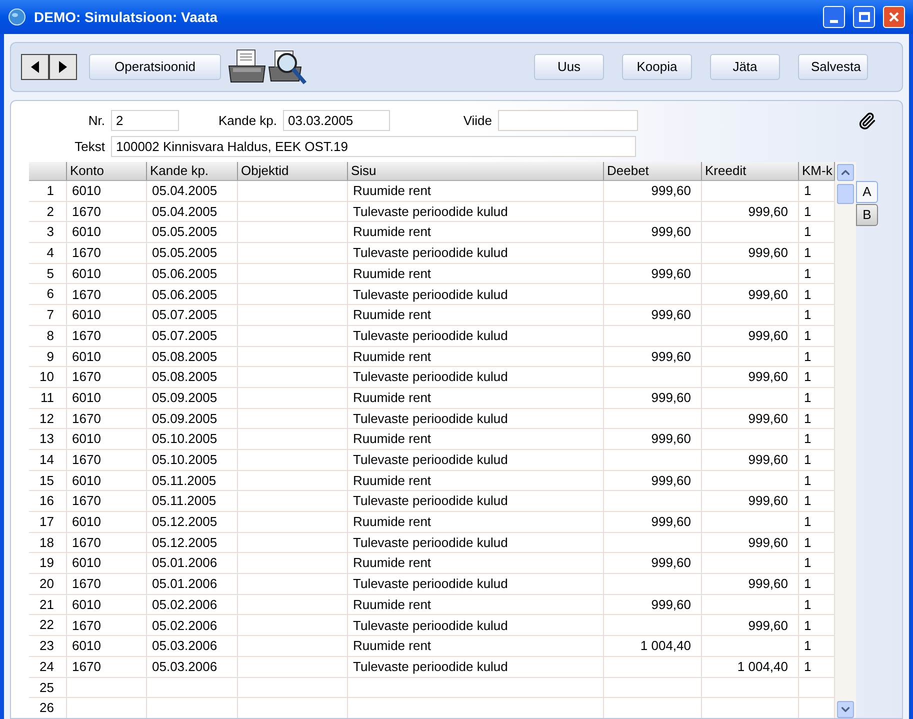 The width and height of the screenshot is (913, 719). Describe the element at coordinates (864, 17) in the screenshot. I see `maximize-button` at that location.